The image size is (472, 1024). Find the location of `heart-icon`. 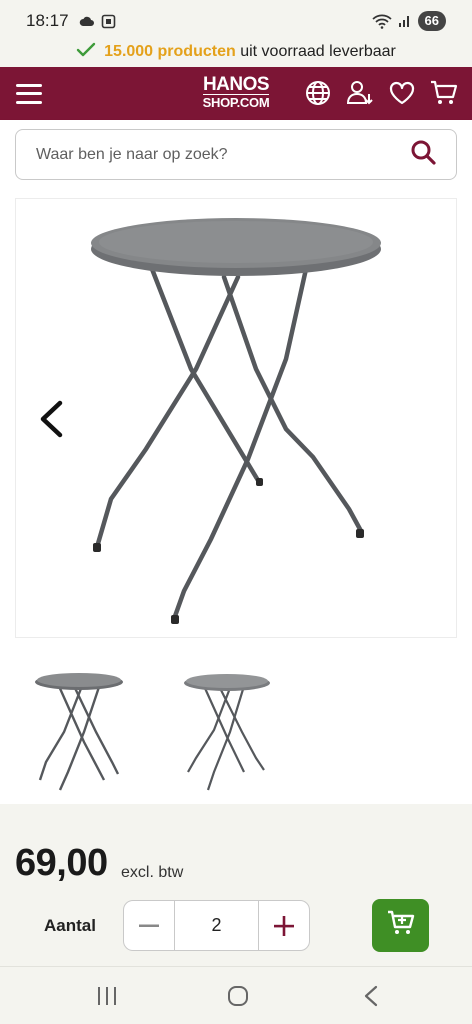

heart-icon is located at coordinates (402, 93).